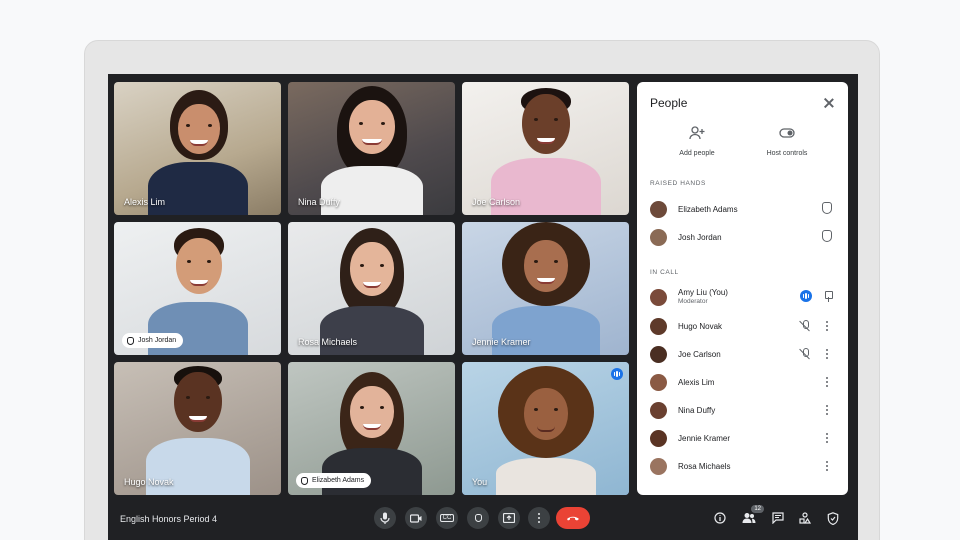 Image resolution: width=960 pixels, height=540 pixels. What do you see at coordinates (704, 466) in the screenshot?
I see `person-name: Rosa Michaels` at bounding box center [704, 466].